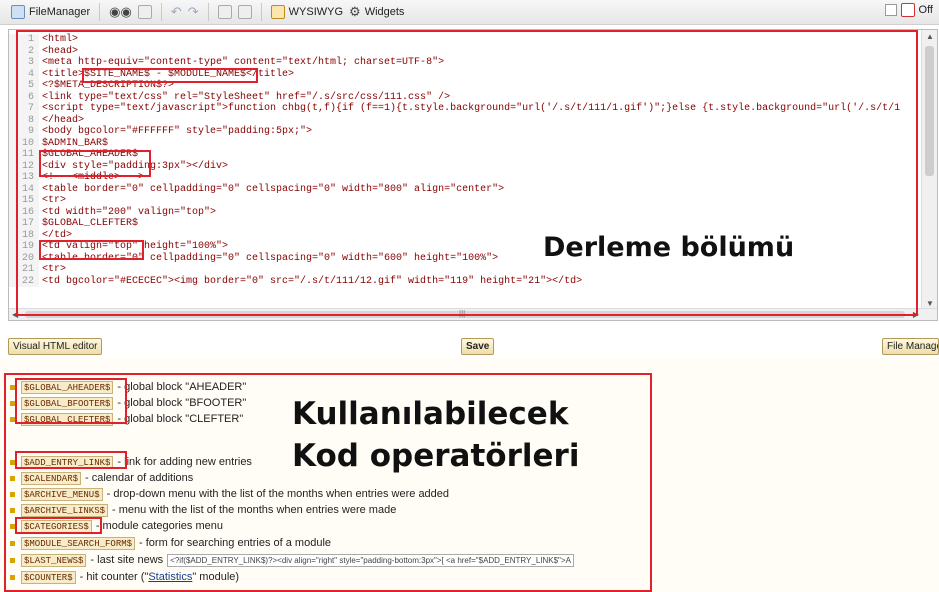 The width and height of the screenshot is (939, 592). I want to click on off-checkbox, so click(890, 10).